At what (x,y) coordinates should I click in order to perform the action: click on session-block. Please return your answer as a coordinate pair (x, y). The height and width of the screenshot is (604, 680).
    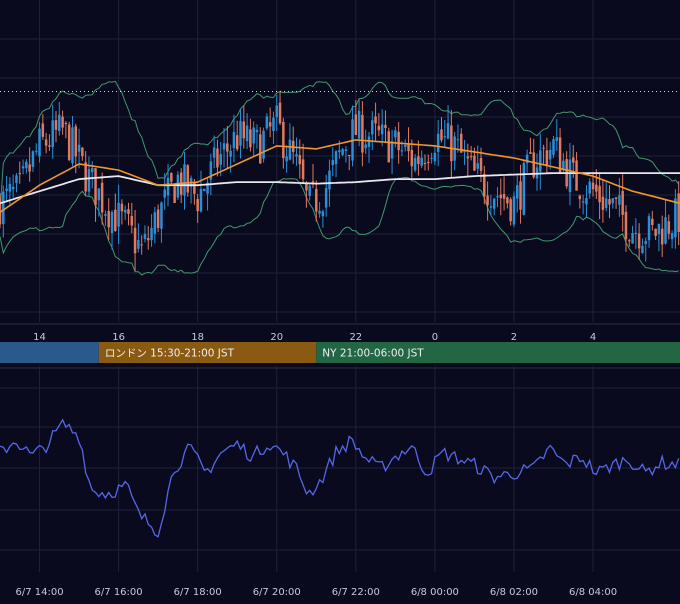
    Looking at the image, I should click on (49, 352).